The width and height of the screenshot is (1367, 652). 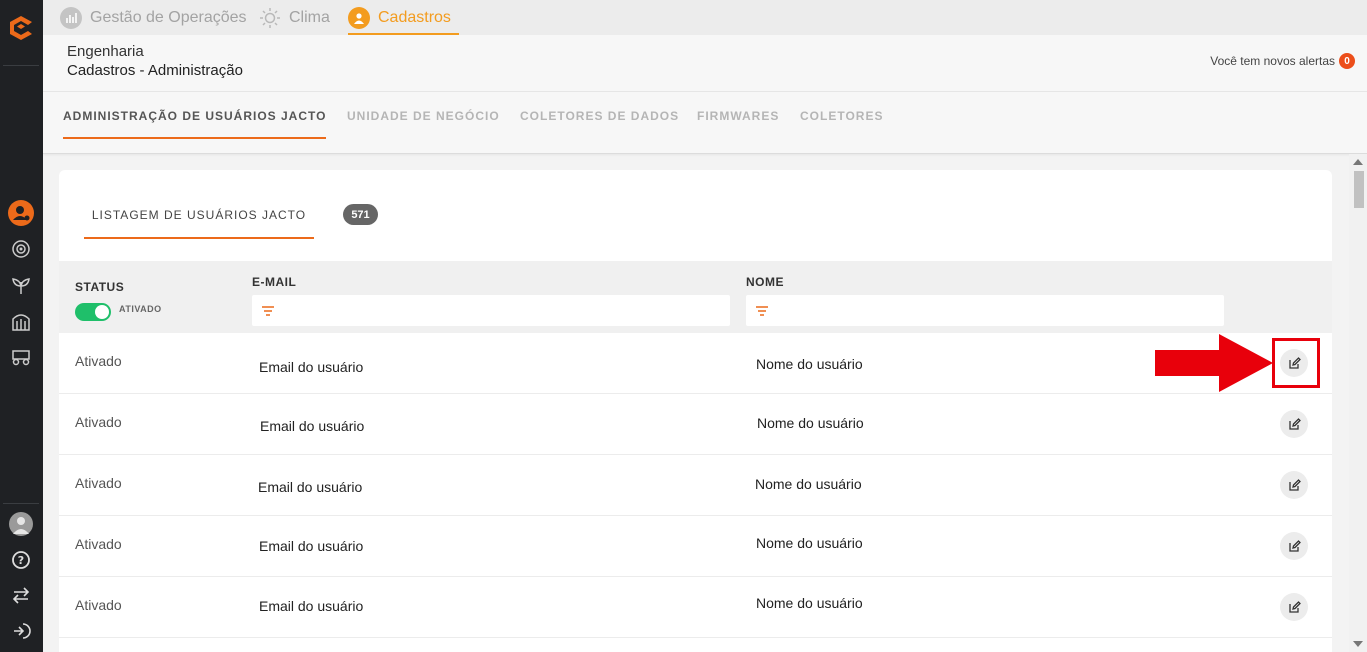 What do you see at coordinates (21, 631) in the screenshot?
I see `logout-icon` at bounding box center [21, 631].